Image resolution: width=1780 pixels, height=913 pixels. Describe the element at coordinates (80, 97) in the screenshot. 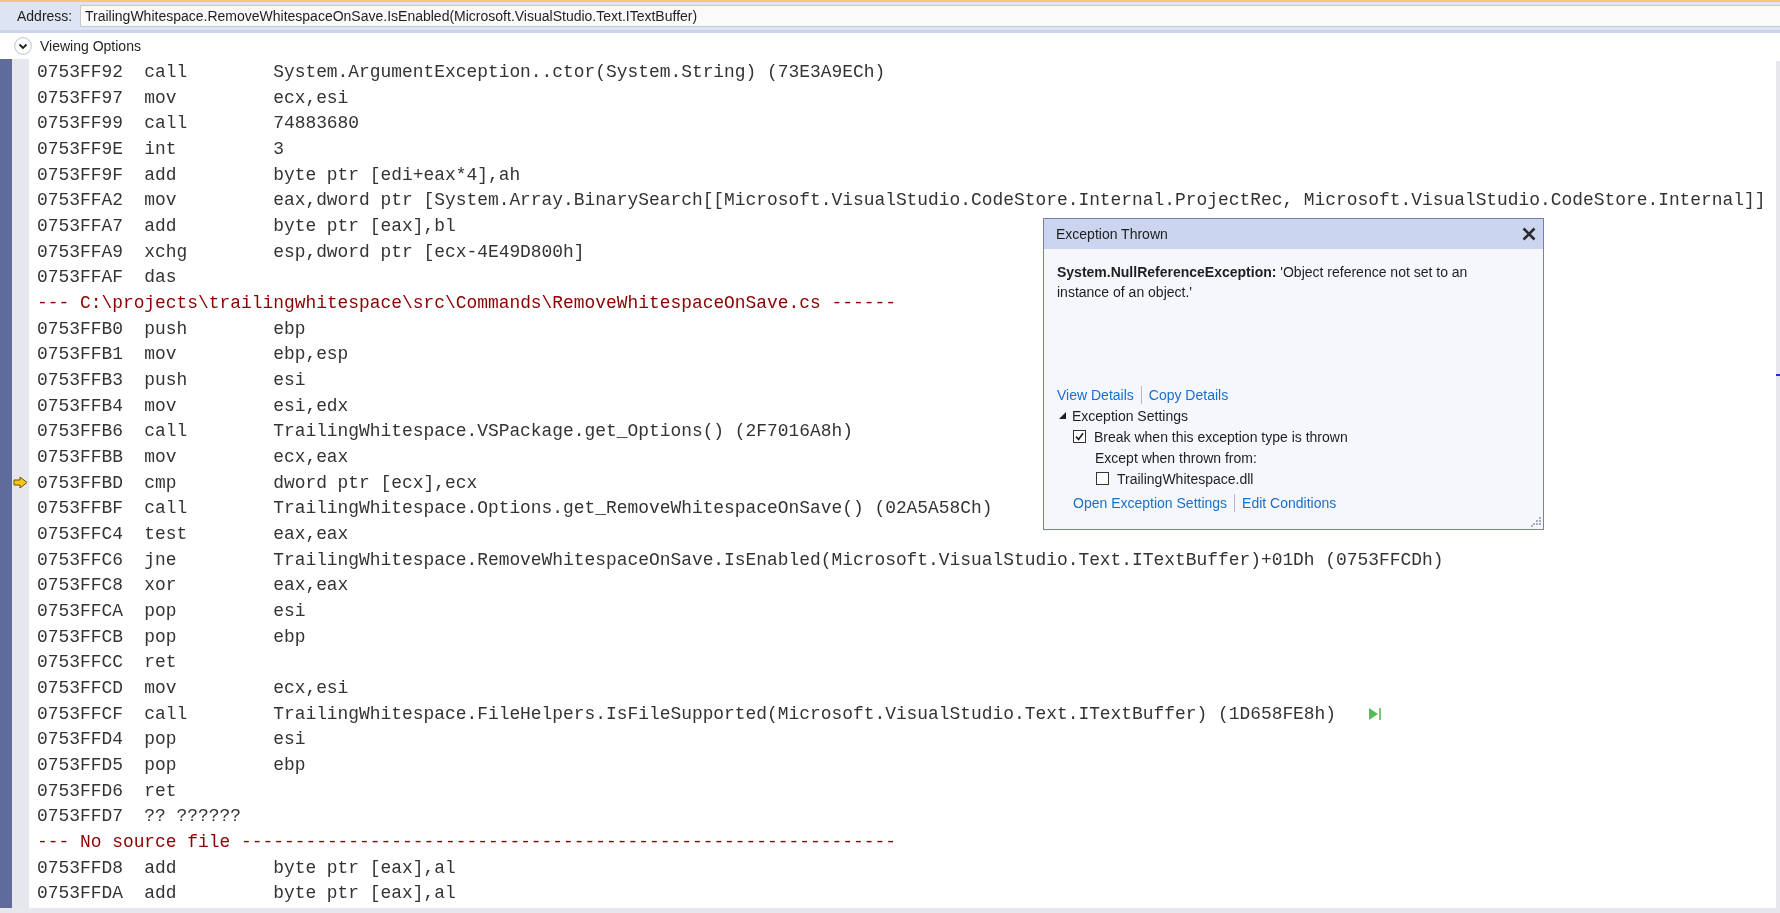

I see `instruction-address: 0753FF97` at that location.